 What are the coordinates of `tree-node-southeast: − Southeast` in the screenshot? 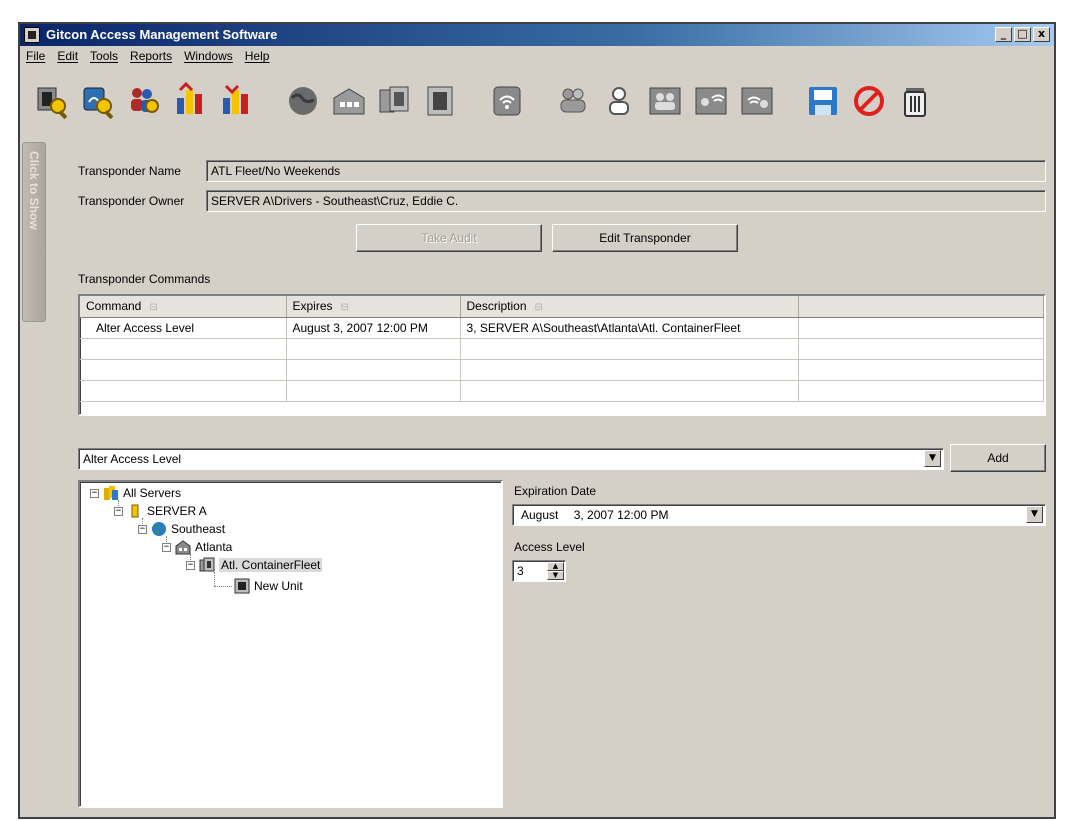 It's located at (181, 529).